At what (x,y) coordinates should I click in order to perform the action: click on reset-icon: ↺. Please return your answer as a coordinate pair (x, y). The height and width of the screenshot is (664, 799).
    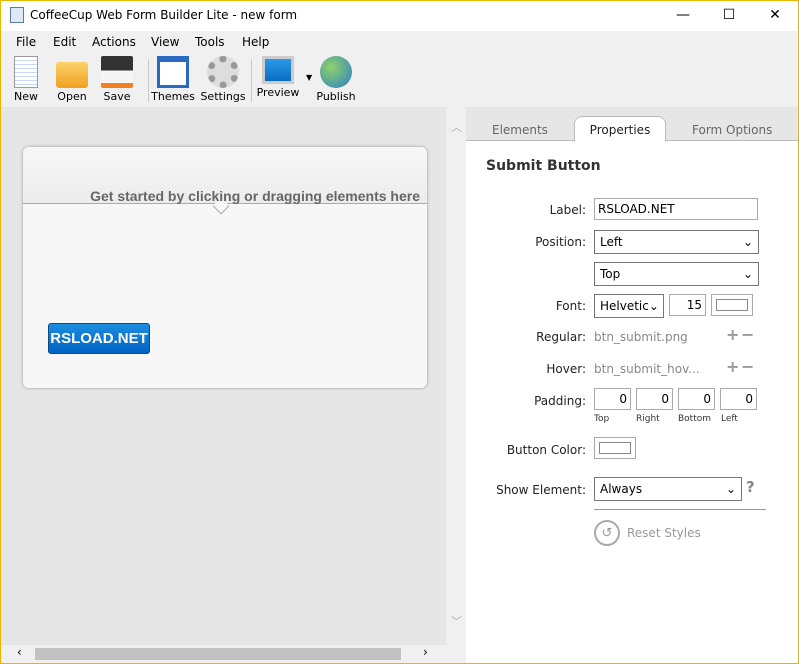
    Looking at the image, I should click on (607, 533).